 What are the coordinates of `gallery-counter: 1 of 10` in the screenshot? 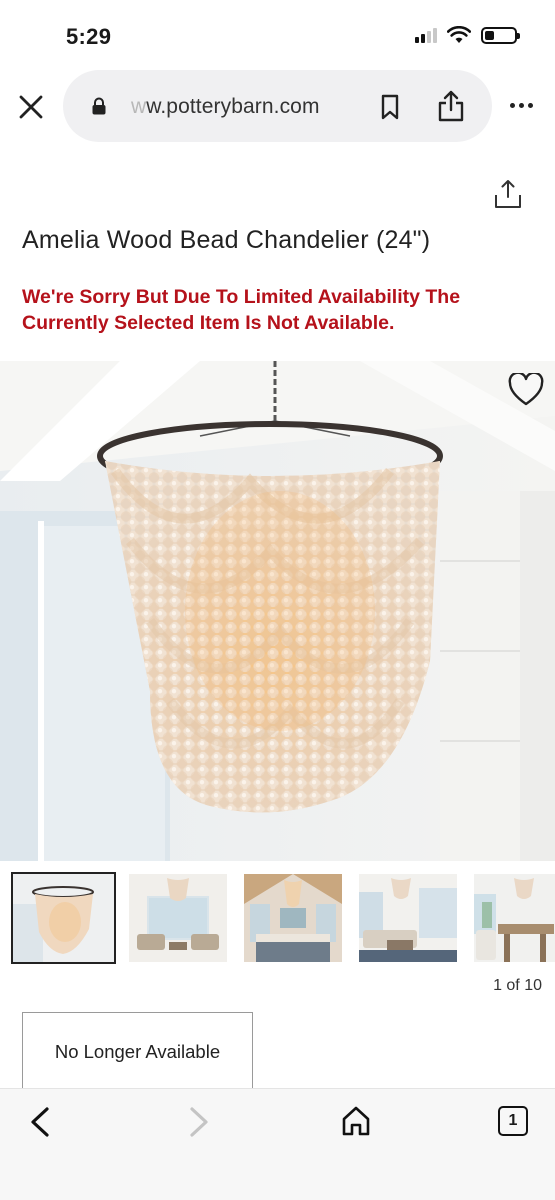 It's located at (517, 985).